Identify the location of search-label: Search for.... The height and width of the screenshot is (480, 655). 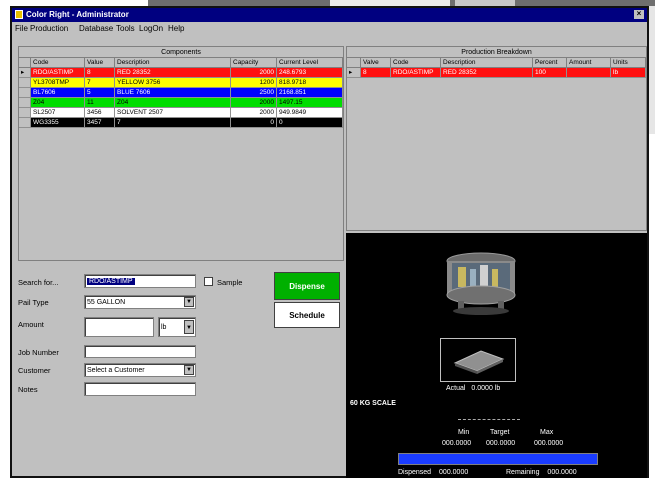
(38, 282).